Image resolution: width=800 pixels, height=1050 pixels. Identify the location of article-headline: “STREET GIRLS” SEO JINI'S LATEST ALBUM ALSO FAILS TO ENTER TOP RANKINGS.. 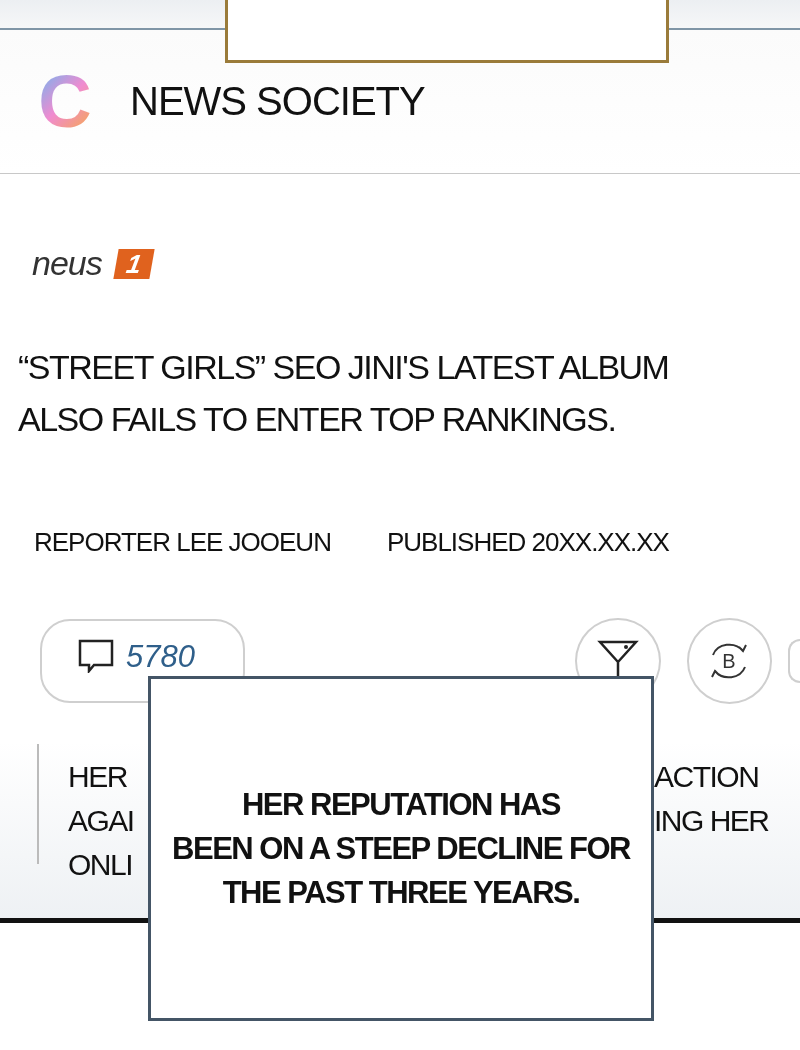
(344, 393).